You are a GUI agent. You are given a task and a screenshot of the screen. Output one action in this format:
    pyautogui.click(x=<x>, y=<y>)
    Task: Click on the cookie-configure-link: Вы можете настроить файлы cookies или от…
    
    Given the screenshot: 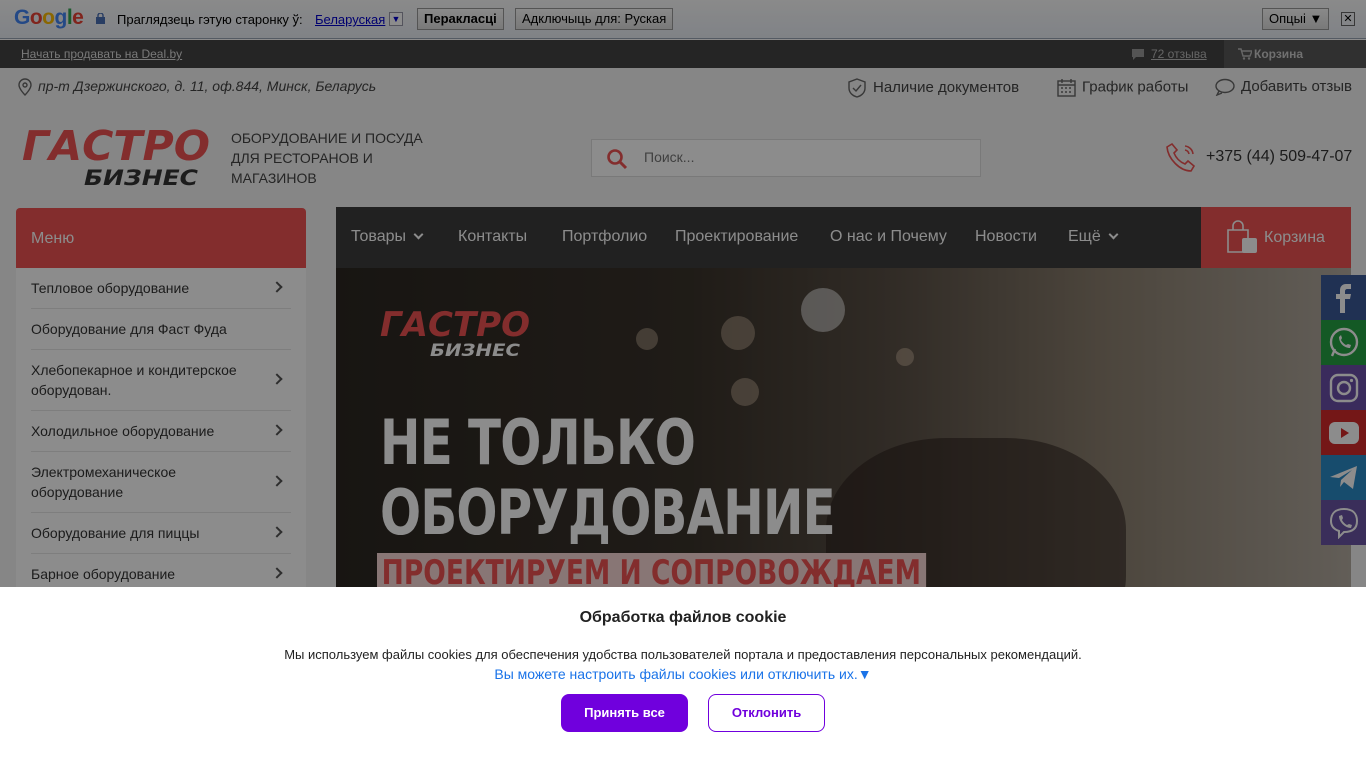 What is the action you would take?
    pyautogui.click(x=683, y=674)
    